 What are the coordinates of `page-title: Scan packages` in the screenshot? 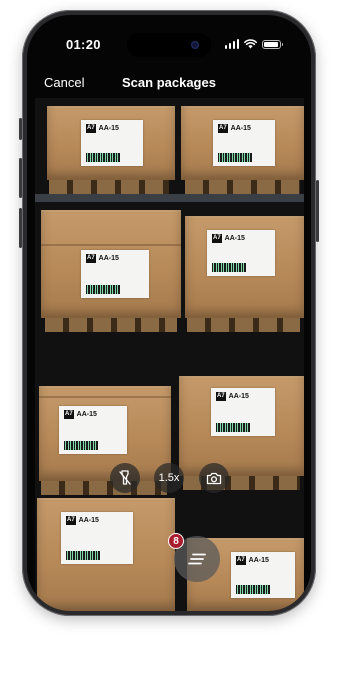 It's located at (169, 82).